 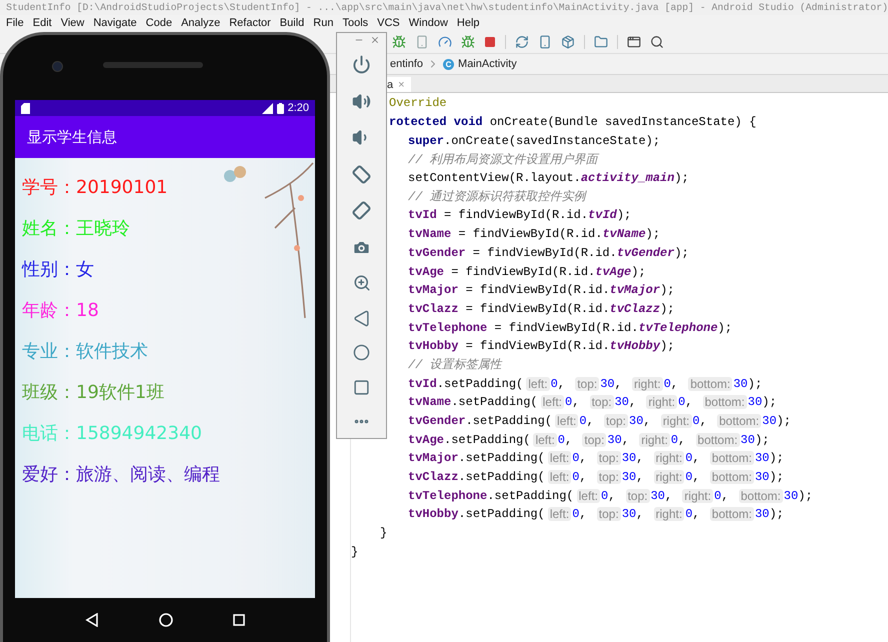 I want to click on volume-up-icon, so click(x=361, y=101).